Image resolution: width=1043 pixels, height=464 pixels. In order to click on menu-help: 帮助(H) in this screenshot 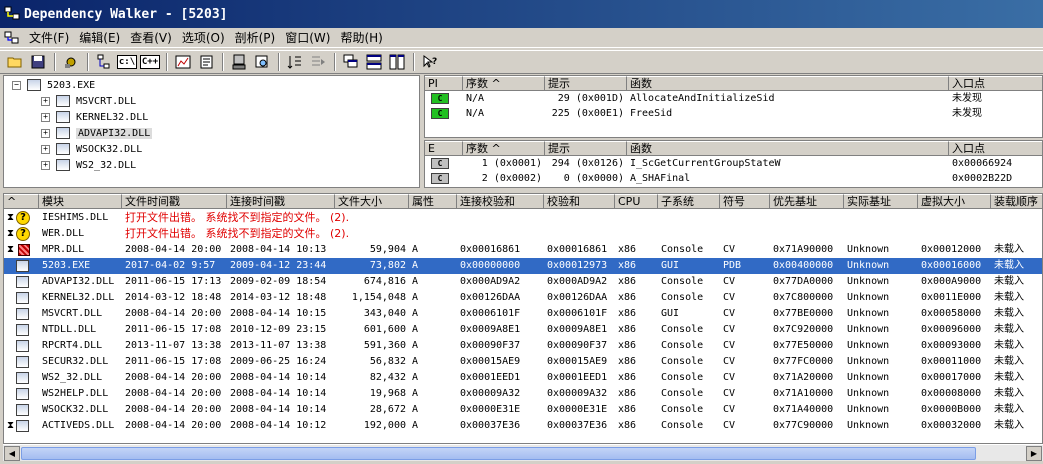, I will do `click(361, 37)`.